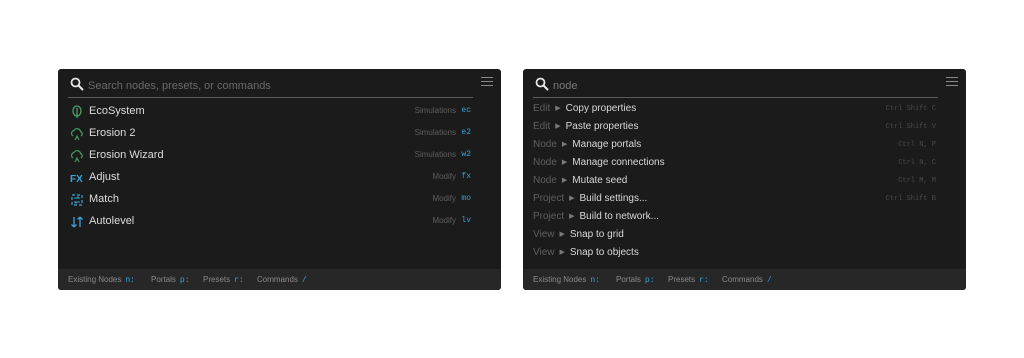 The image size is (1024, 358). I want to click on list-item-erosion-2: Erosion 2 Simulations e2, so click(279, 134).